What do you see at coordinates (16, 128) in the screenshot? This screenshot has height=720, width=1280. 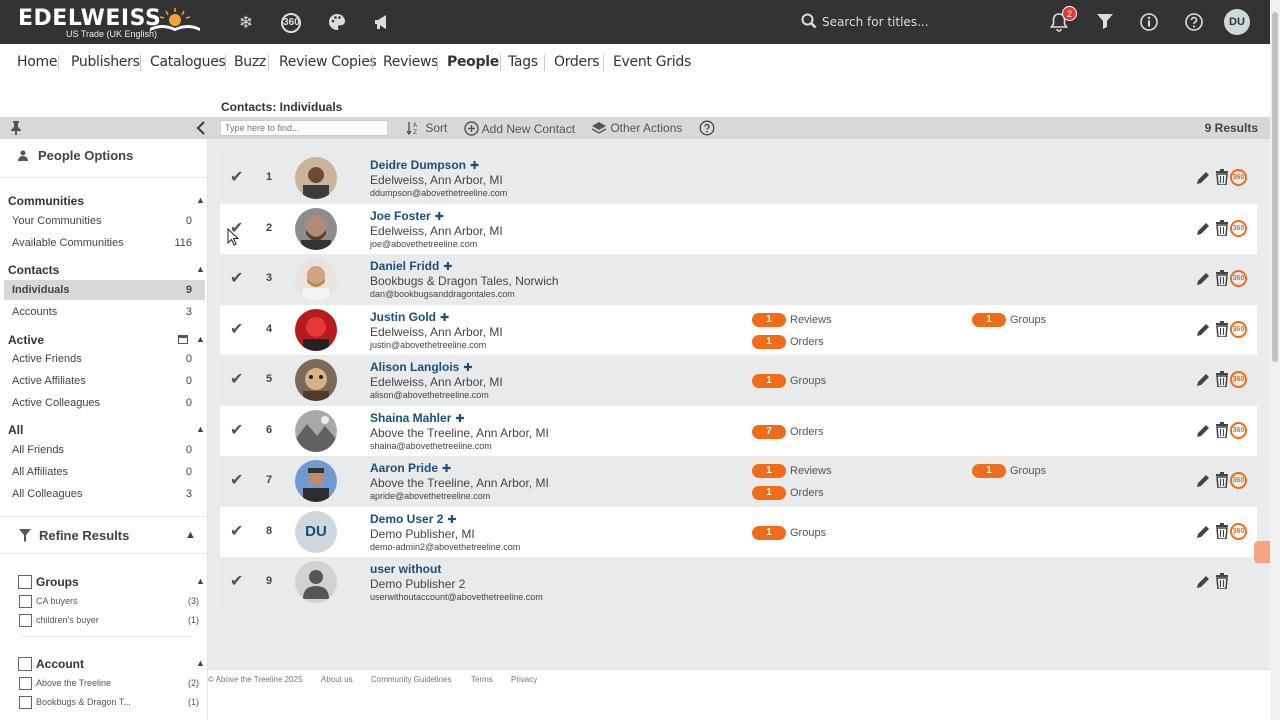 I see `pin-icon` at bounding box center [16, 128].